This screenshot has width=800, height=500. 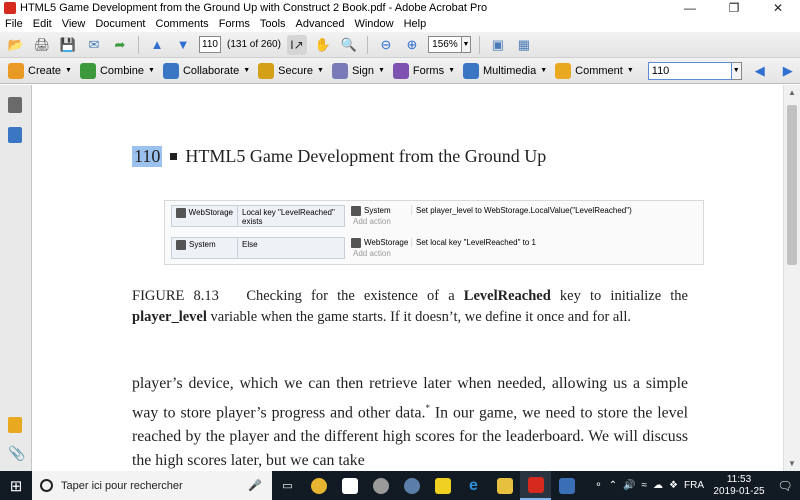 What do you see at coordinates (690, 8) in the screenshot?
I see `minimize-button: —` at bounding box center [690, 8].